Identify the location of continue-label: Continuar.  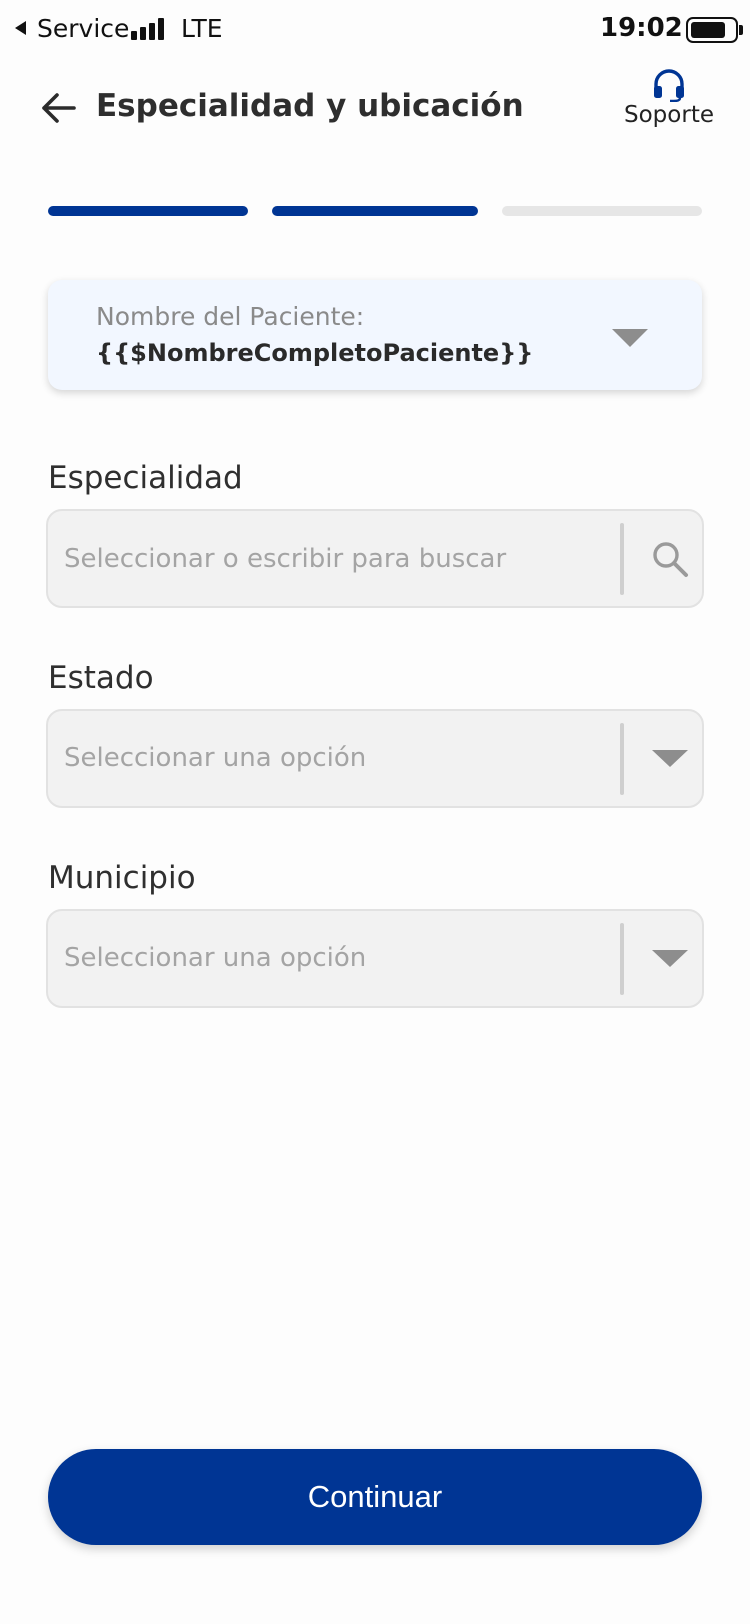
(375, 1496).